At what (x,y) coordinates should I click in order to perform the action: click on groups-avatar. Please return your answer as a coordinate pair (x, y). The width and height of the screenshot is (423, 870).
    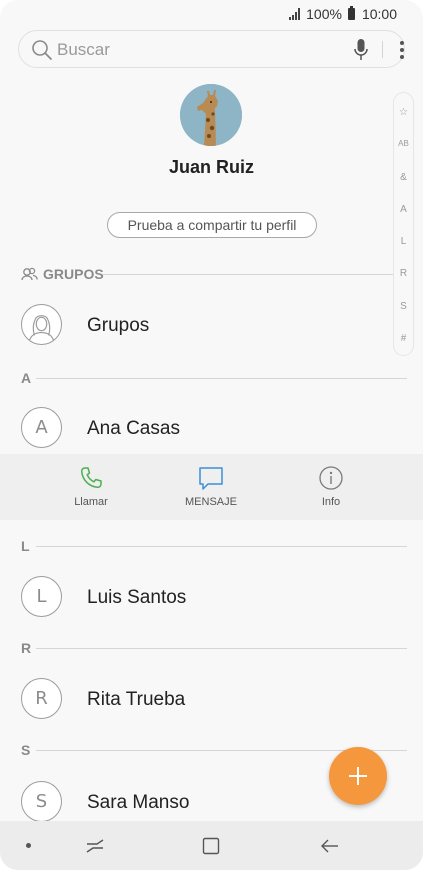
    Looking at the image, I should click on (41, 324).